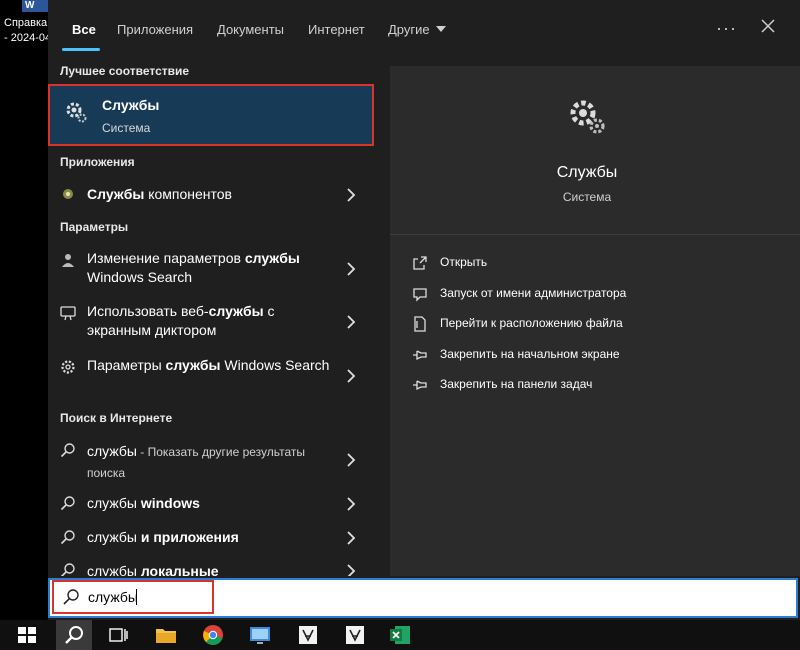  I want to click on user-settings-icon, so click(68, 260).